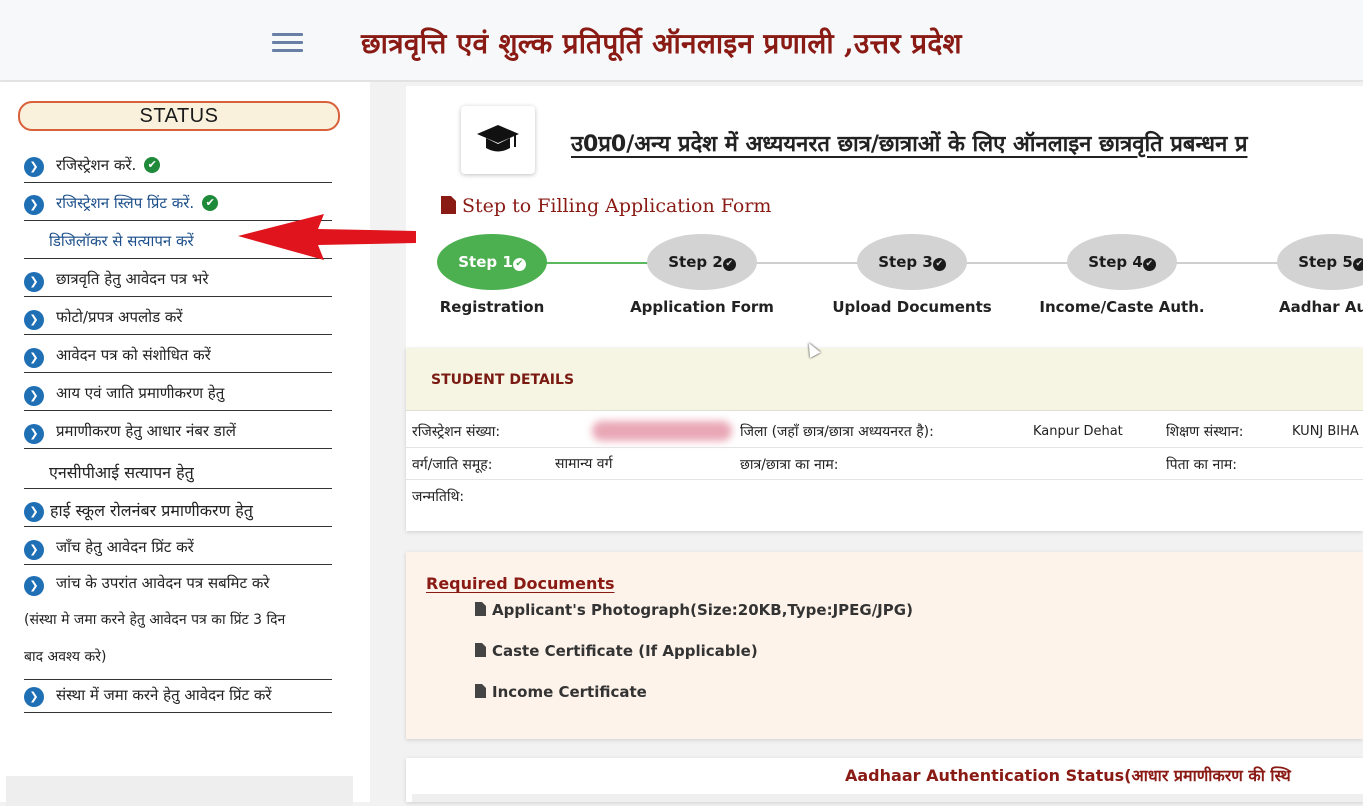 The image size is (1363, 806). What do you see at coordinates (125, 547) in the screenshot?
I see `sidebar-item-label: जाँच हेतु आवेदन प्रिंट करें` at bounding box center [125, 547].